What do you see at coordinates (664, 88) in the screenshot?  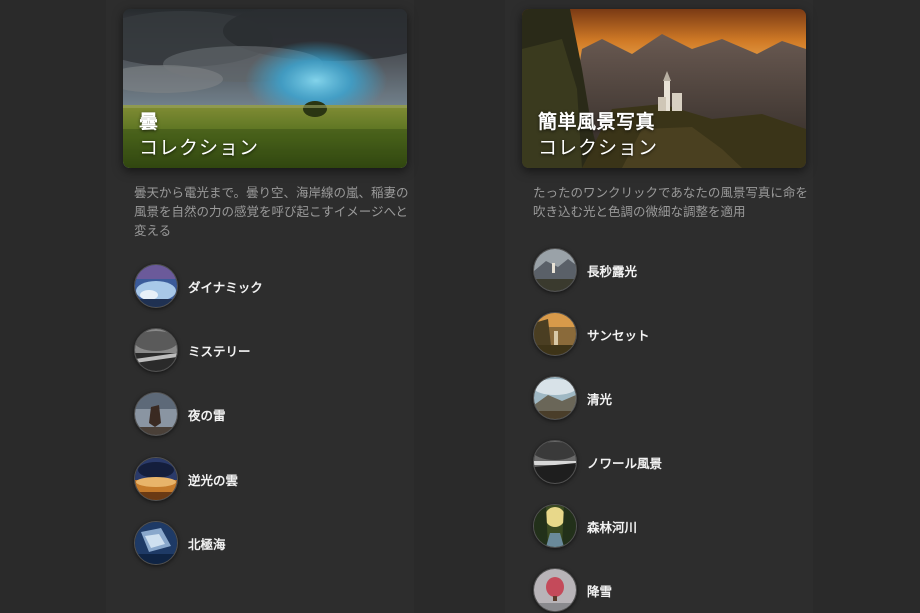 I see `easy-landscape-collection-hero: 簡単風景写真 コレクション` at bounding box center [664, 88].